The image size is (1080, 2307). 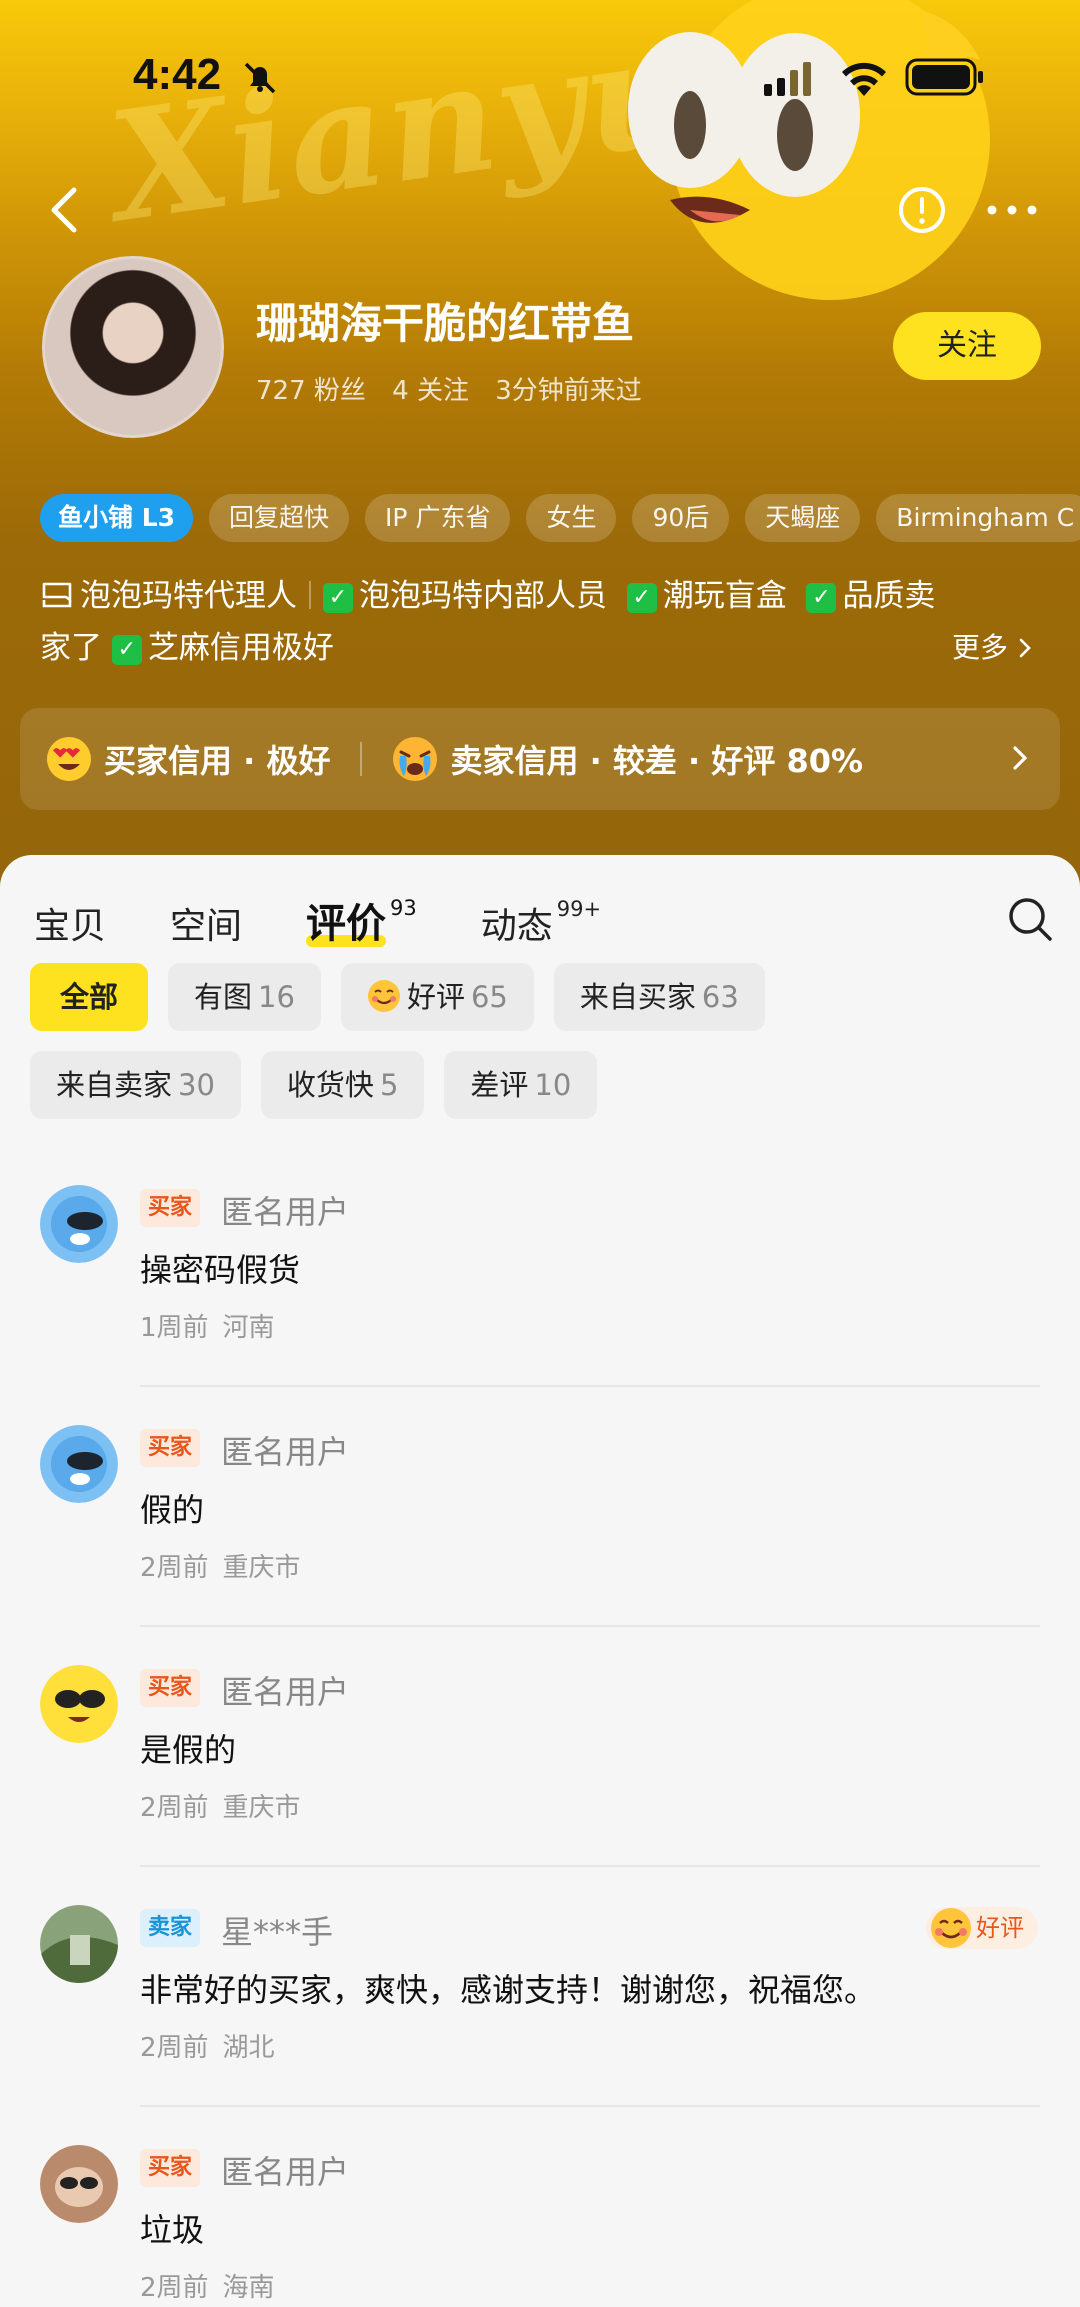 I want to click on tab-moments: 动态 99+, so click(x=541, y=923).